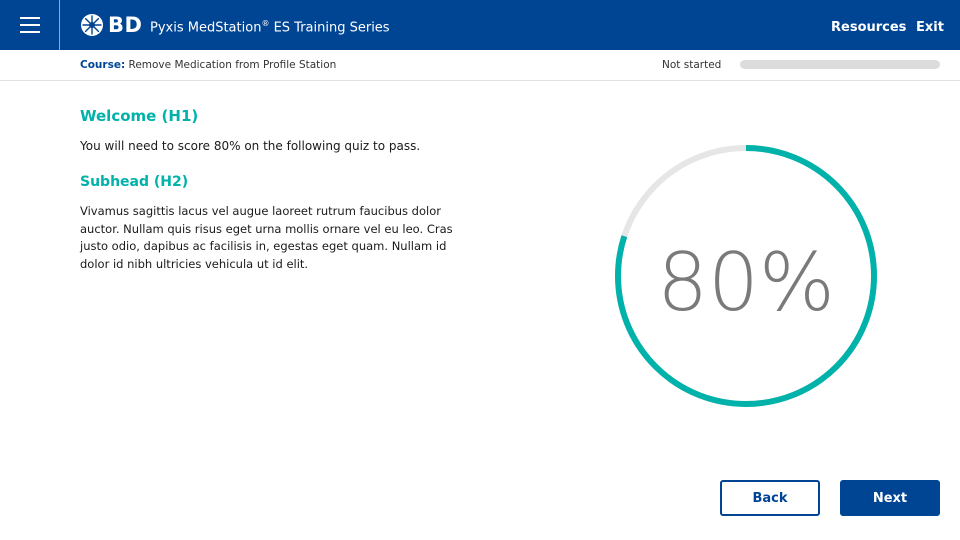 This screenshot has height=540, width=960. I want to click on course-label: Course:, so click(103, 65).